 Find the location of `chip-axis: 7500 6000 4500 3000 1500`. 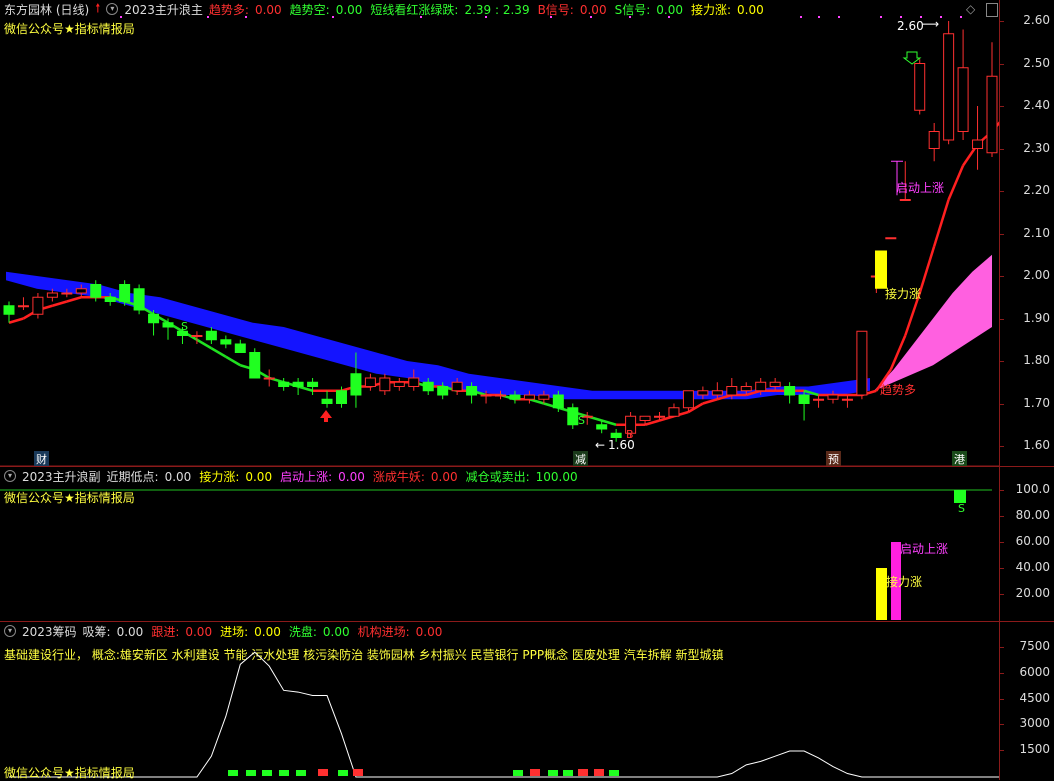

chip-axis: 7500 6000 4500 3000 1500 is located at coordinates (1026, 701).